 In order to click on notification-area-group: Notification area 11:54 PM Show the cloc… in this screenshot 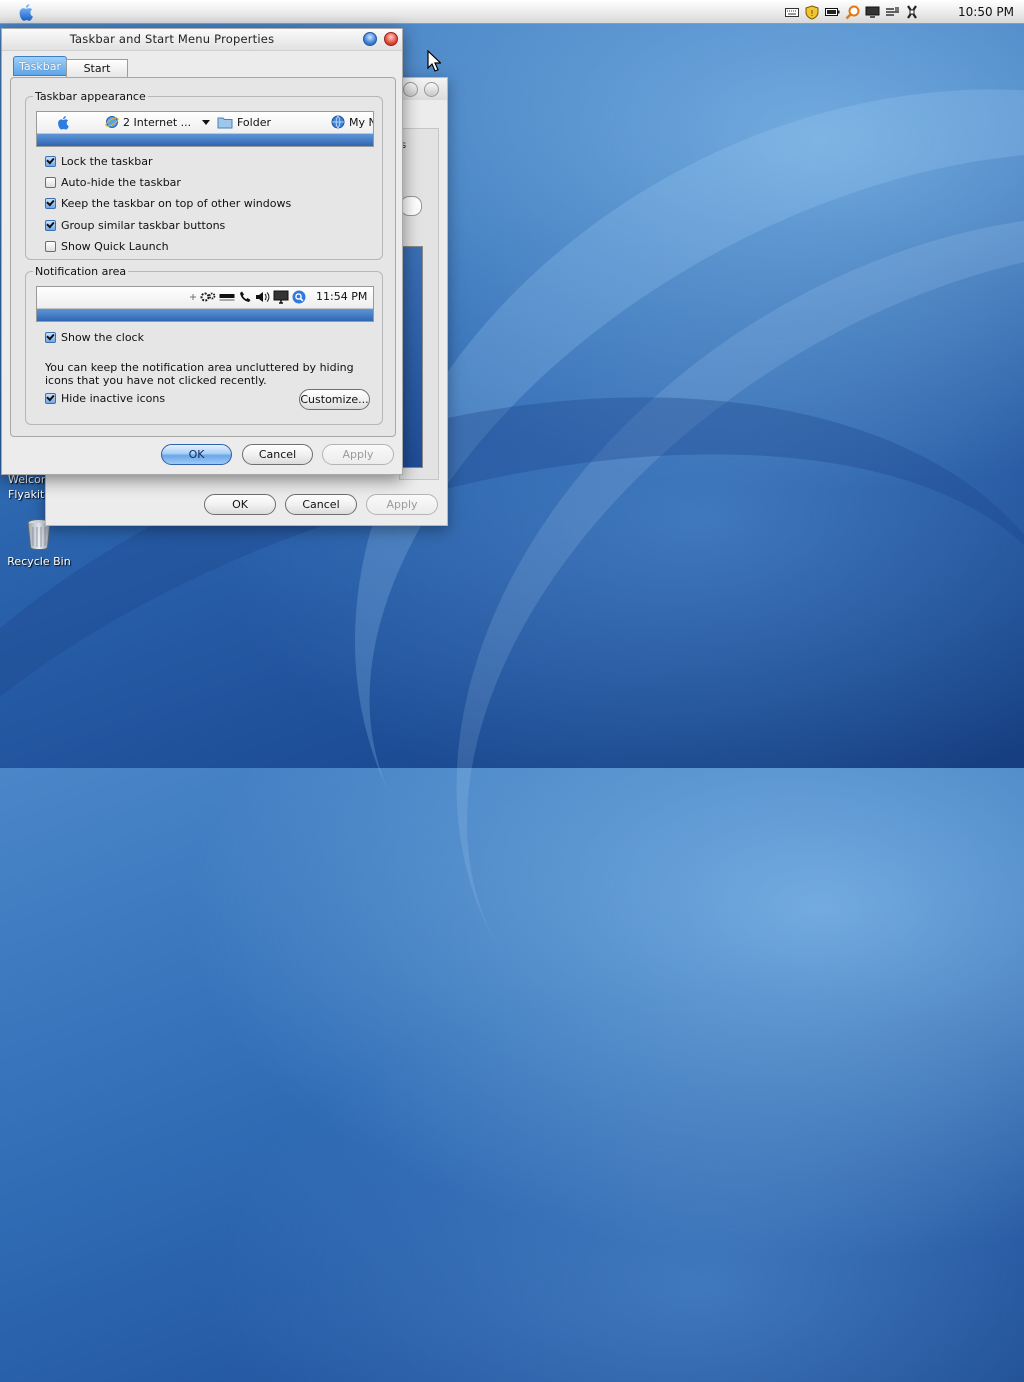, I will do `click(204, 345)`.